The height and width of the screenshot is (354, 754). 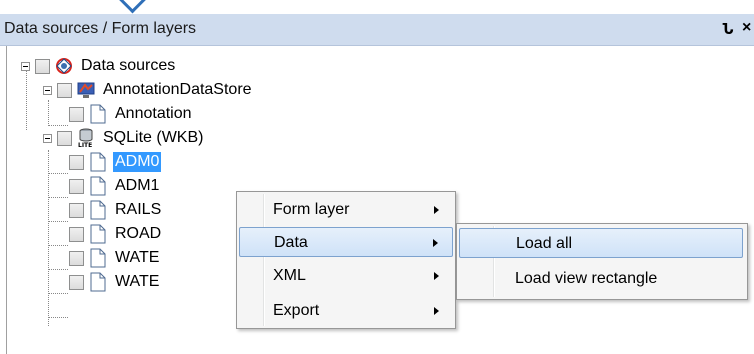 I want to click on tree-node-label: Annotation, so click(x=153, y=113).